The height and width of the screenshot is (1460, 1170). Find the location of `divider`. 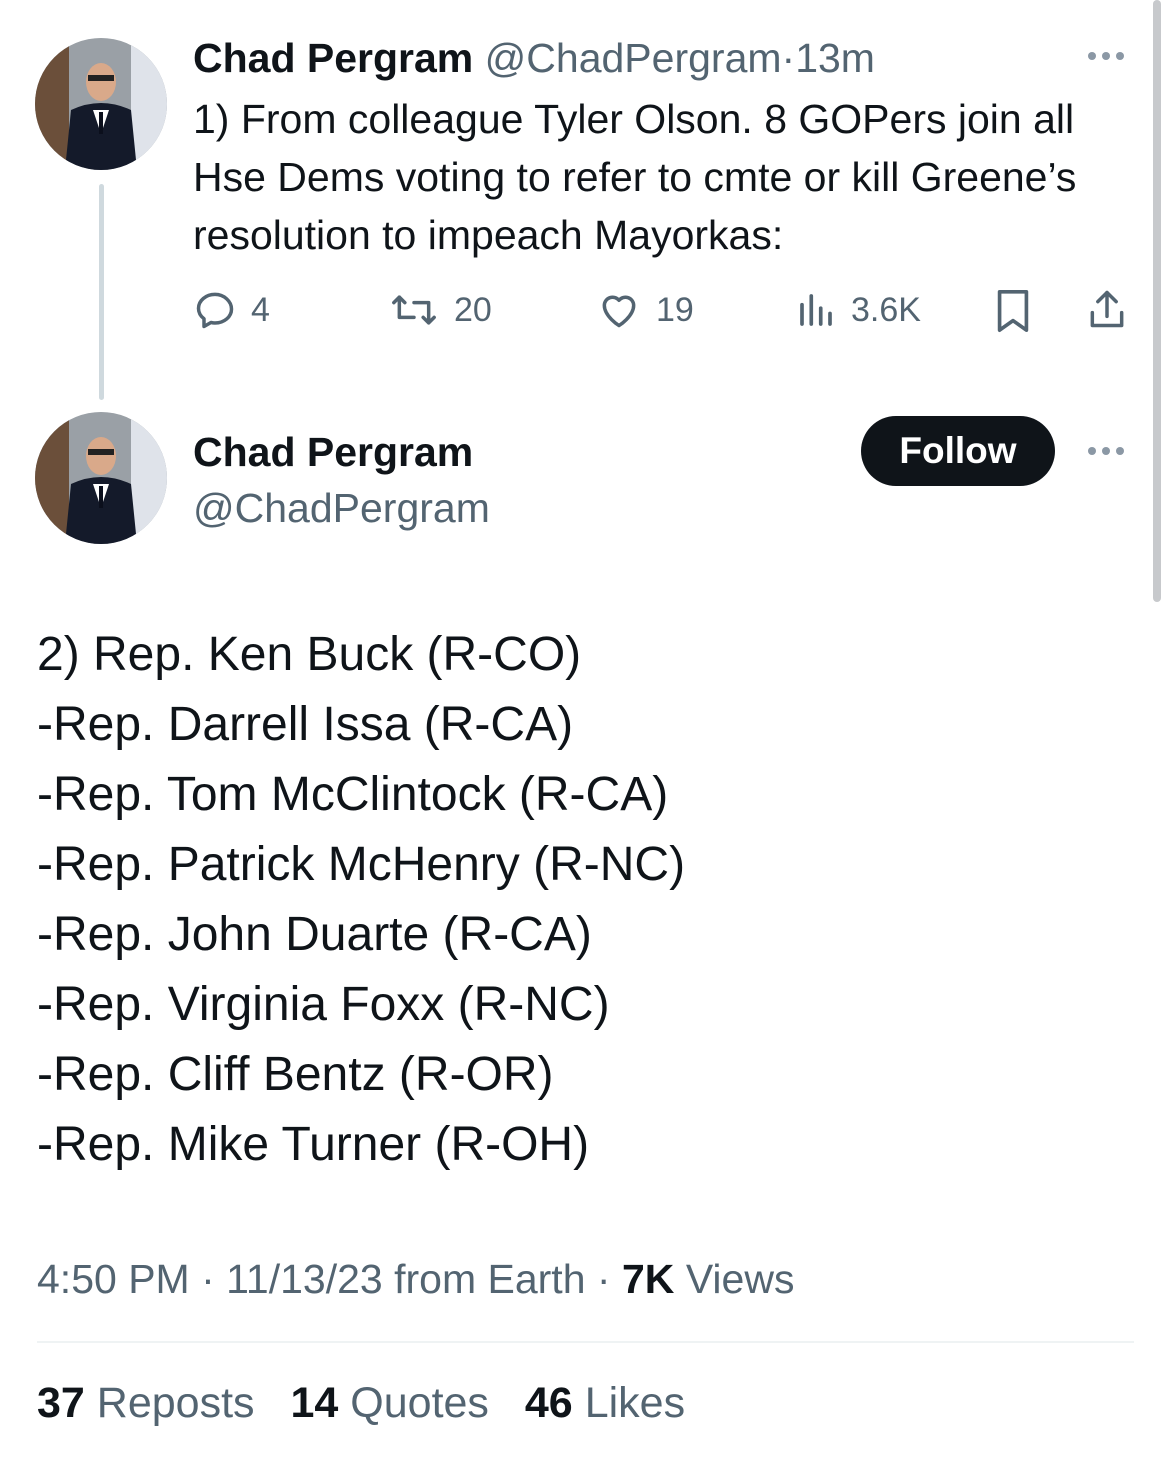

divider is located at coordinates (585, 1342).